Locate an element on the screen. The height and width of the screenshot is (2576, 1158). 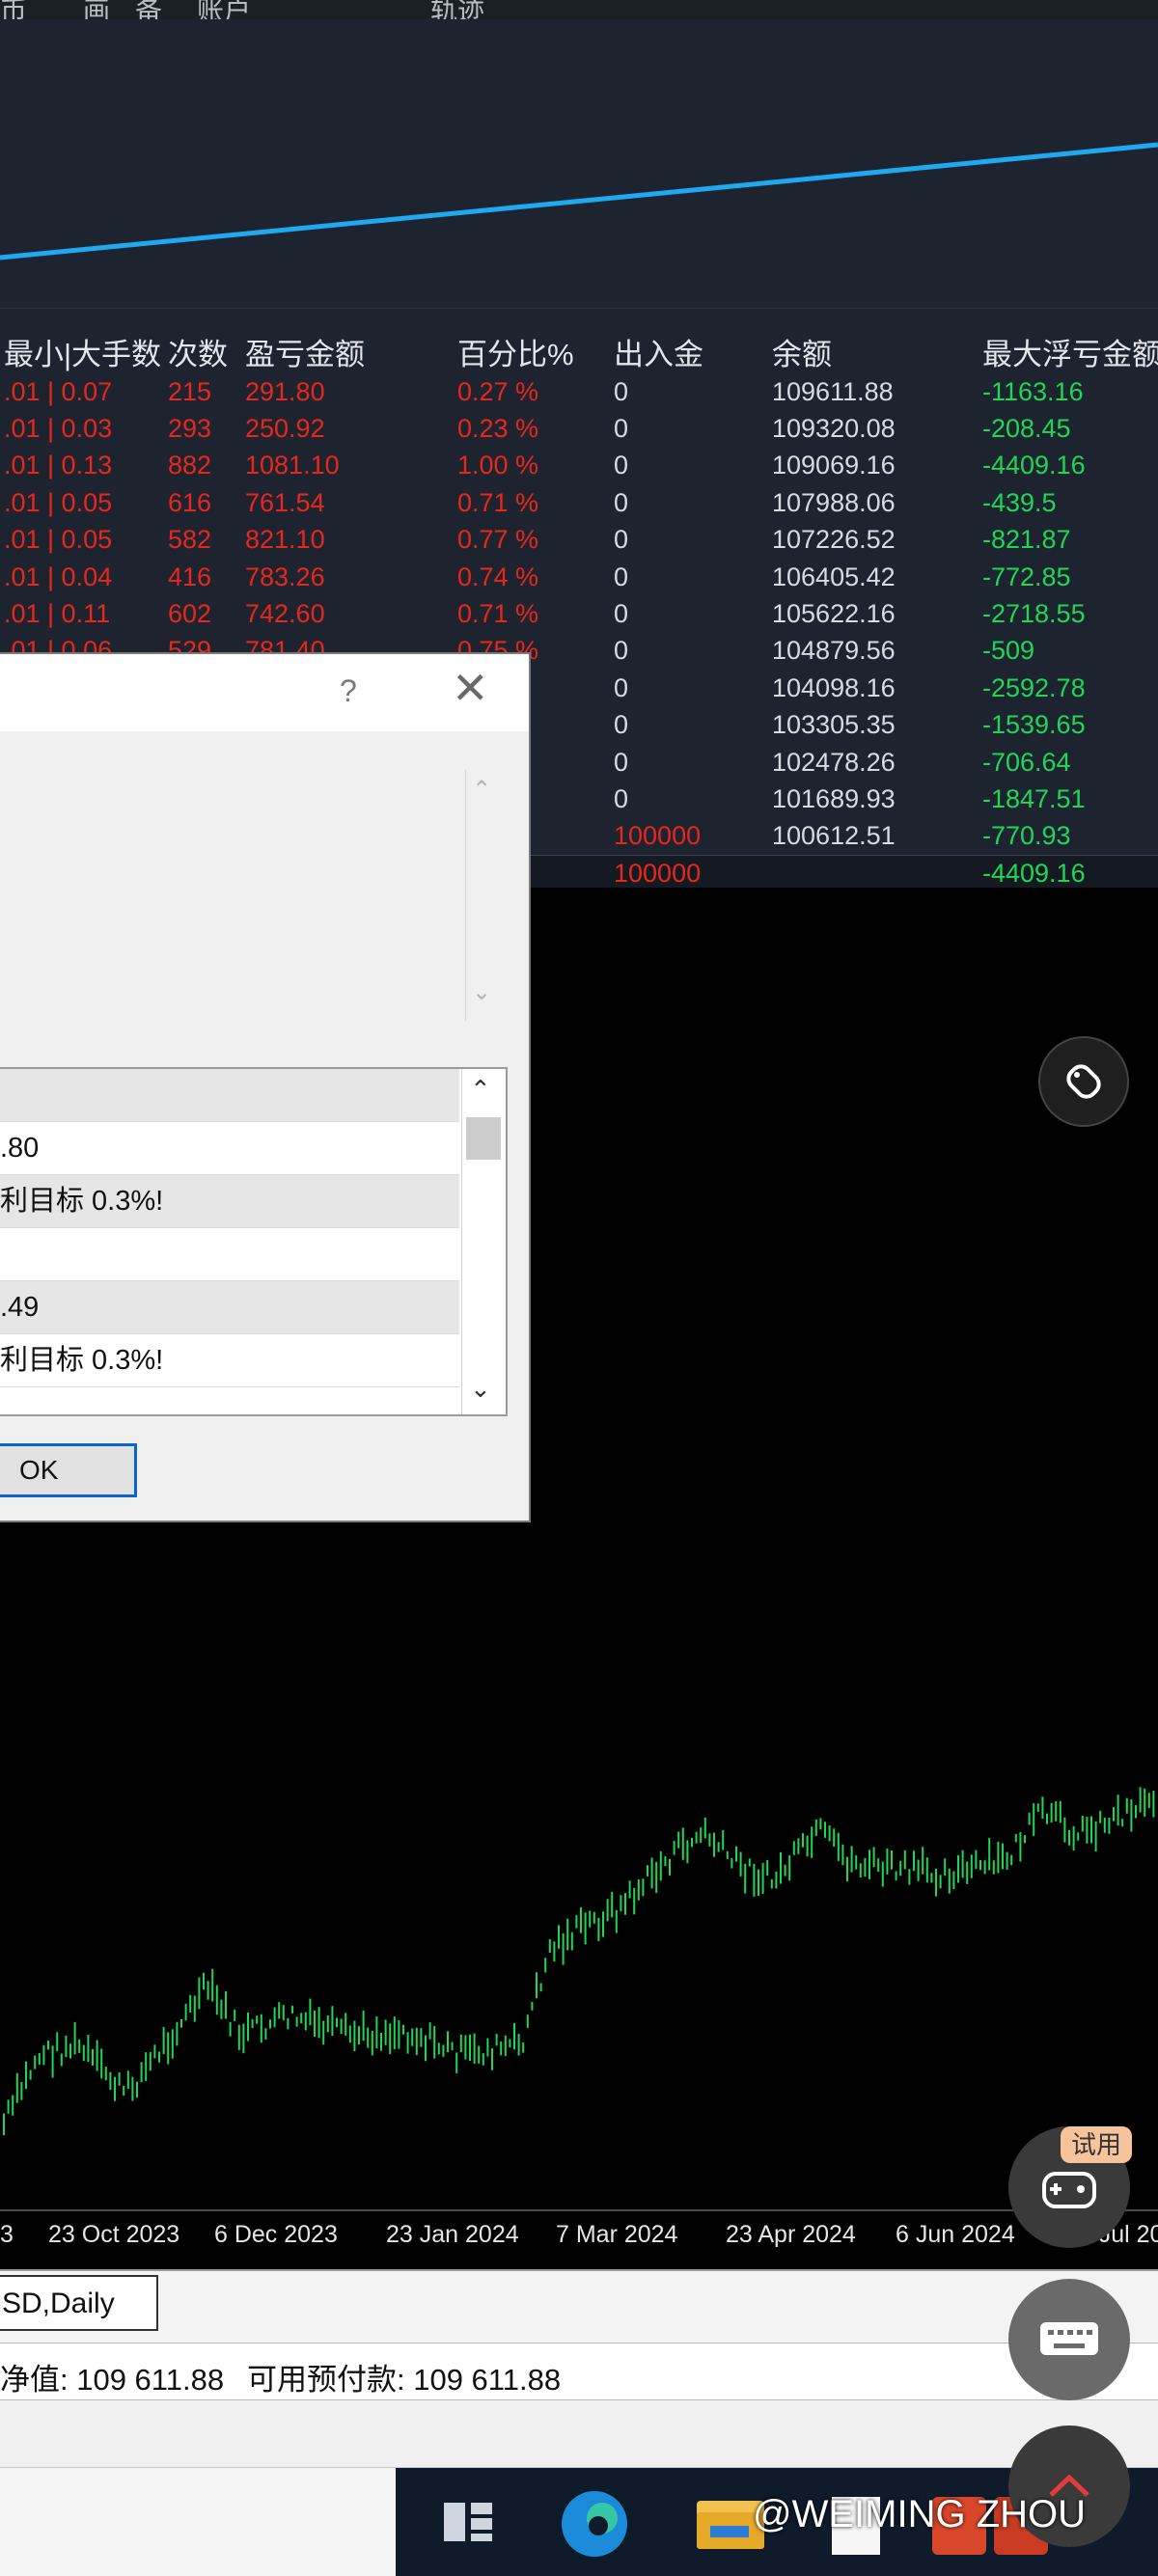
equity-value: 净值: 109 611.88 is located at coordinates (112, 2380).